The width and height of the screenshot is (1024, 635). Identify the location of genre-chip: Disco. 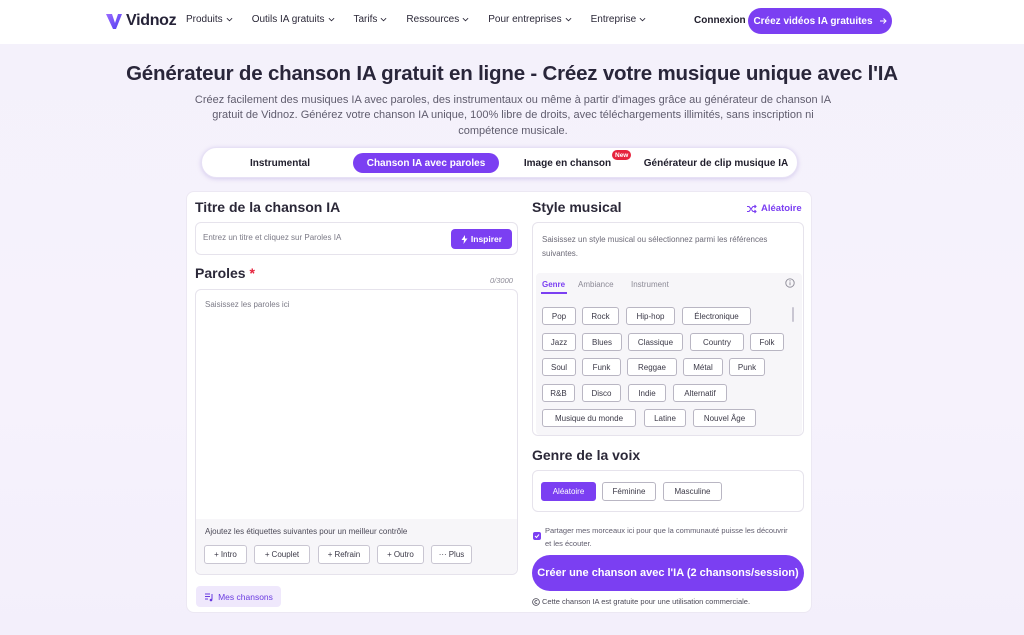
(601, 393).